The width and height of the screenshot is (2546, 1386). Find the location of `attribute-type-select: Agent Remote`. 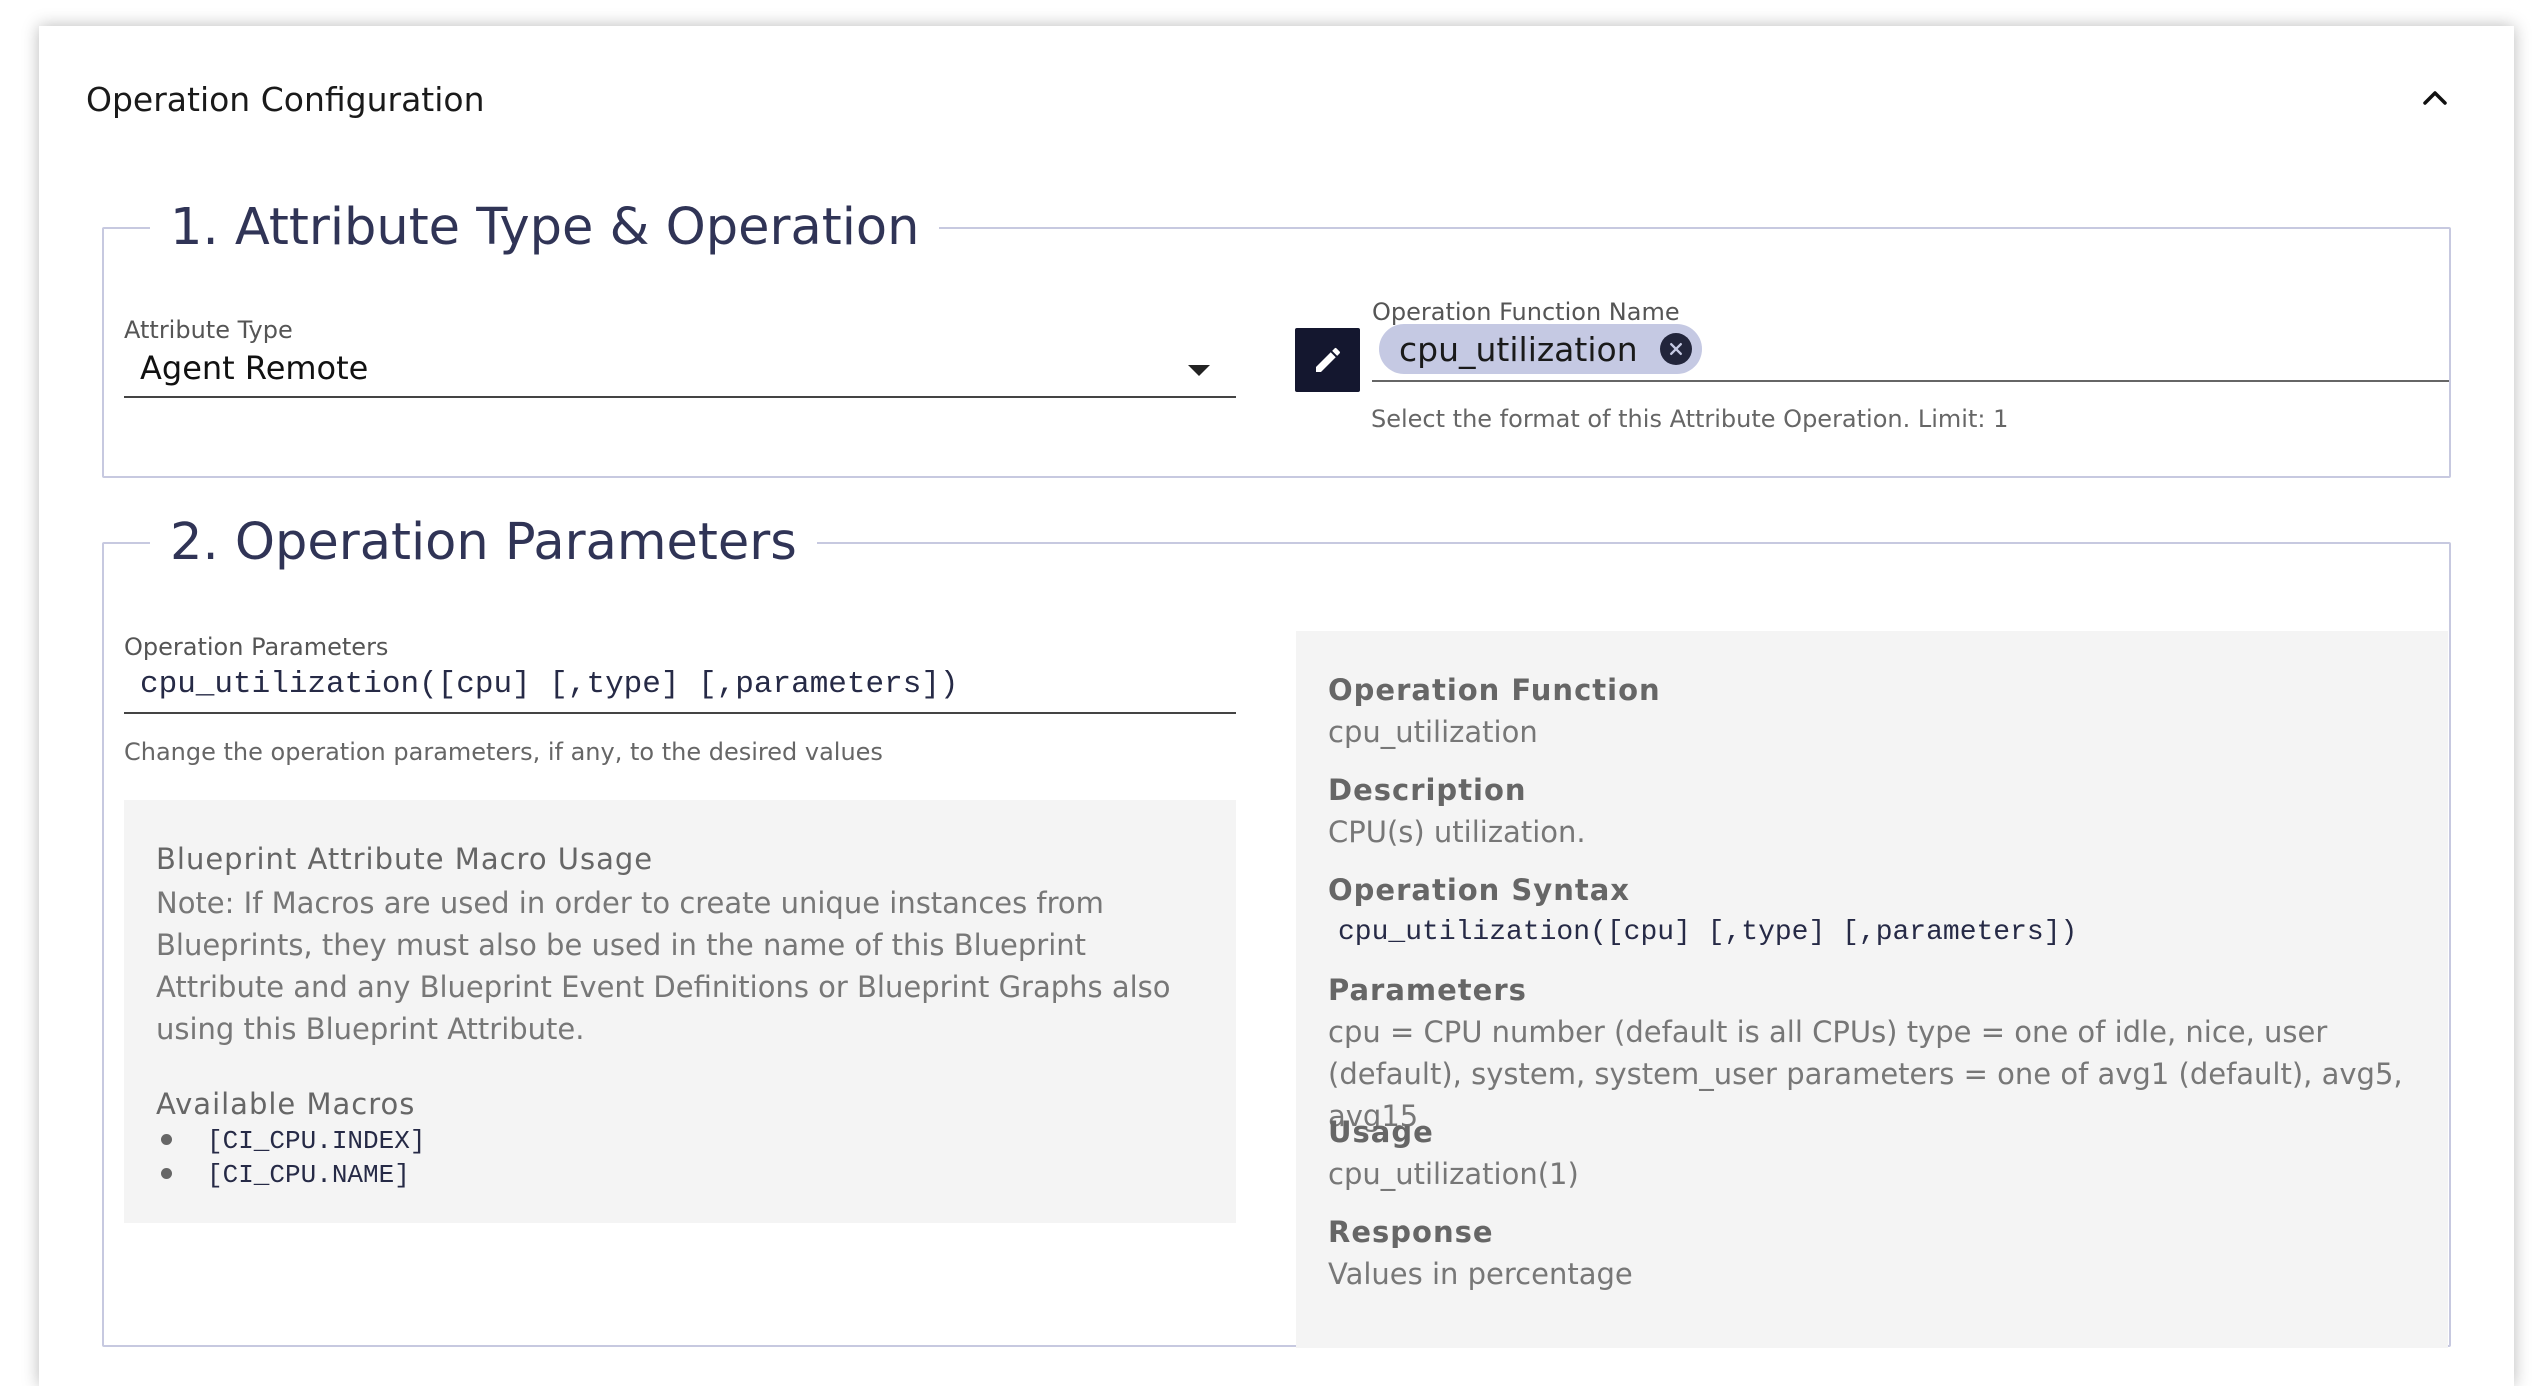

attribute-type-select: Agent Remote is located at coordinates (680, 368).